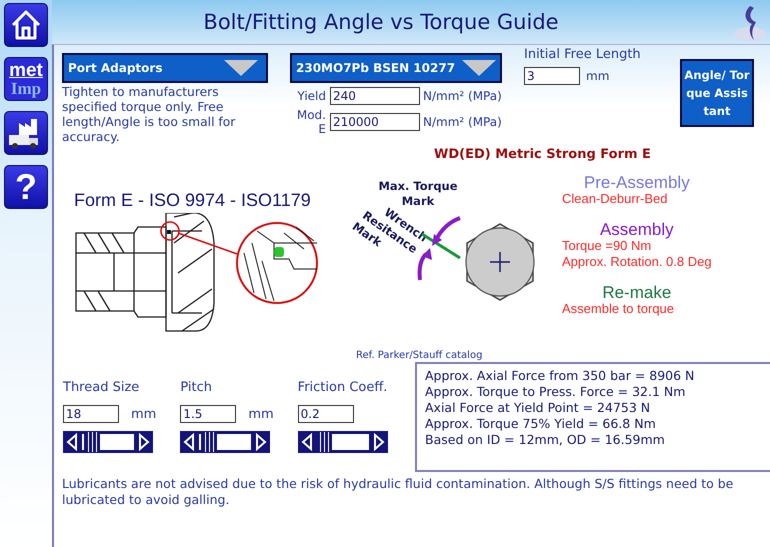 The image size is (770, 547). I want to click on fitting-title: WD(ED) Metric Strong Form E, so click(543, 154).